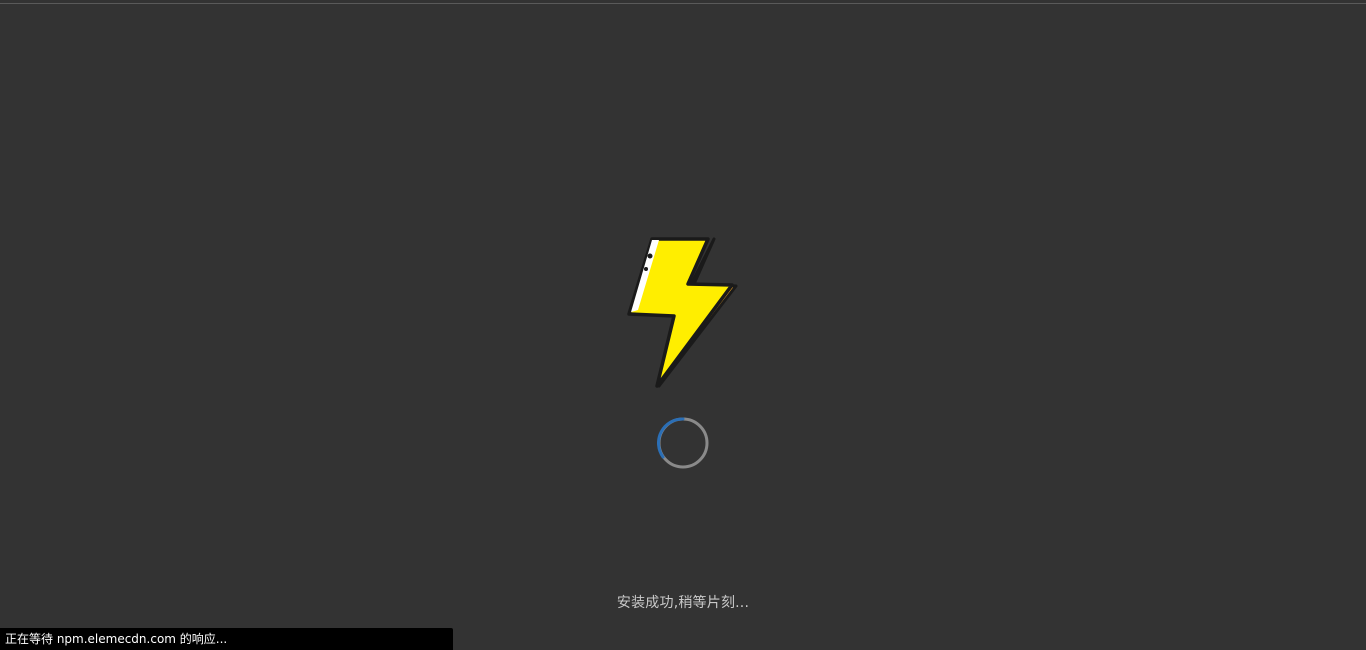 The height and width of the screenshot is (650, 1366). What do you see at coordinates (682, 312) in the screenshot?
I see `lightning-bolt-icon` at bounding box center [682, 312].